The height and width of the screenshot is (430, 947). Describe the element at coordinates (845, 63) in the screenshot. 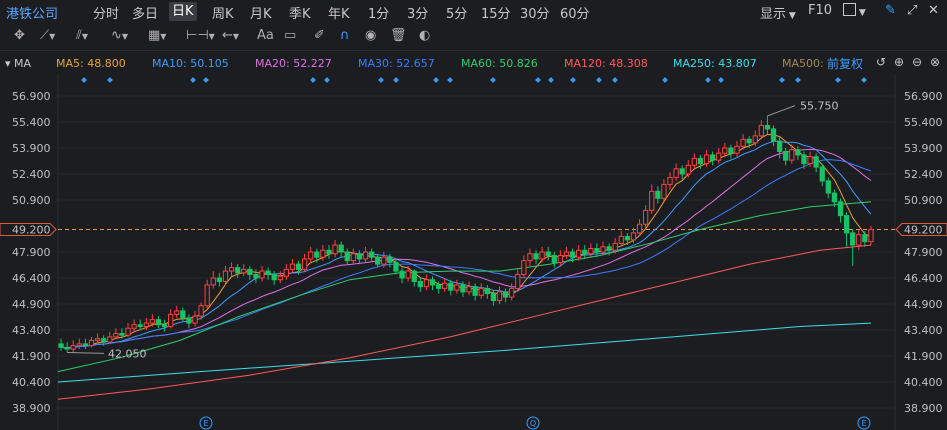

I see `adjust-menu: 前复权` at that location.